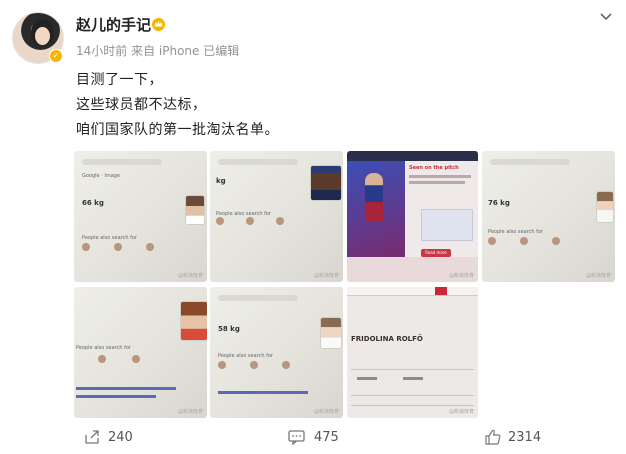 The image size is (626, 454). I want to click on post-text-line: 目测了一下，, so click(119, 80).